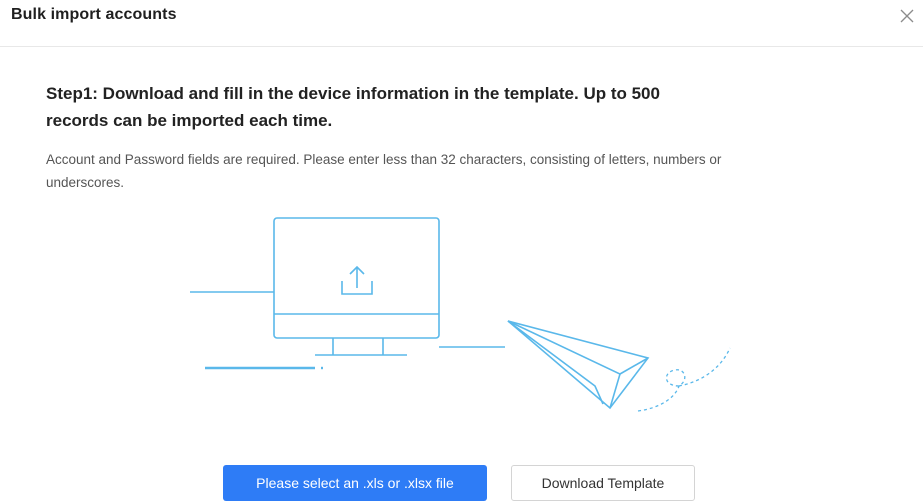 The width and height of the screenshot is (923, 501). Describe the element at coordinates (603, 483) in the screenshot. I see `download-template-button: Download Template` at that location.